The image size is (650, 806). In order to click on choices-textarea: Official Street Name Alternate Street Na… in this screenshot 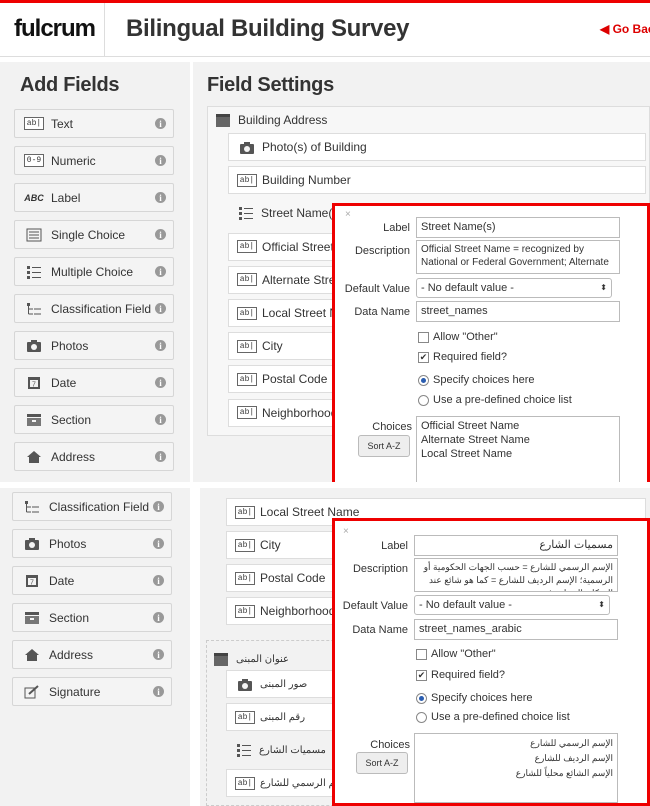, I will do `click(518, 451)`.